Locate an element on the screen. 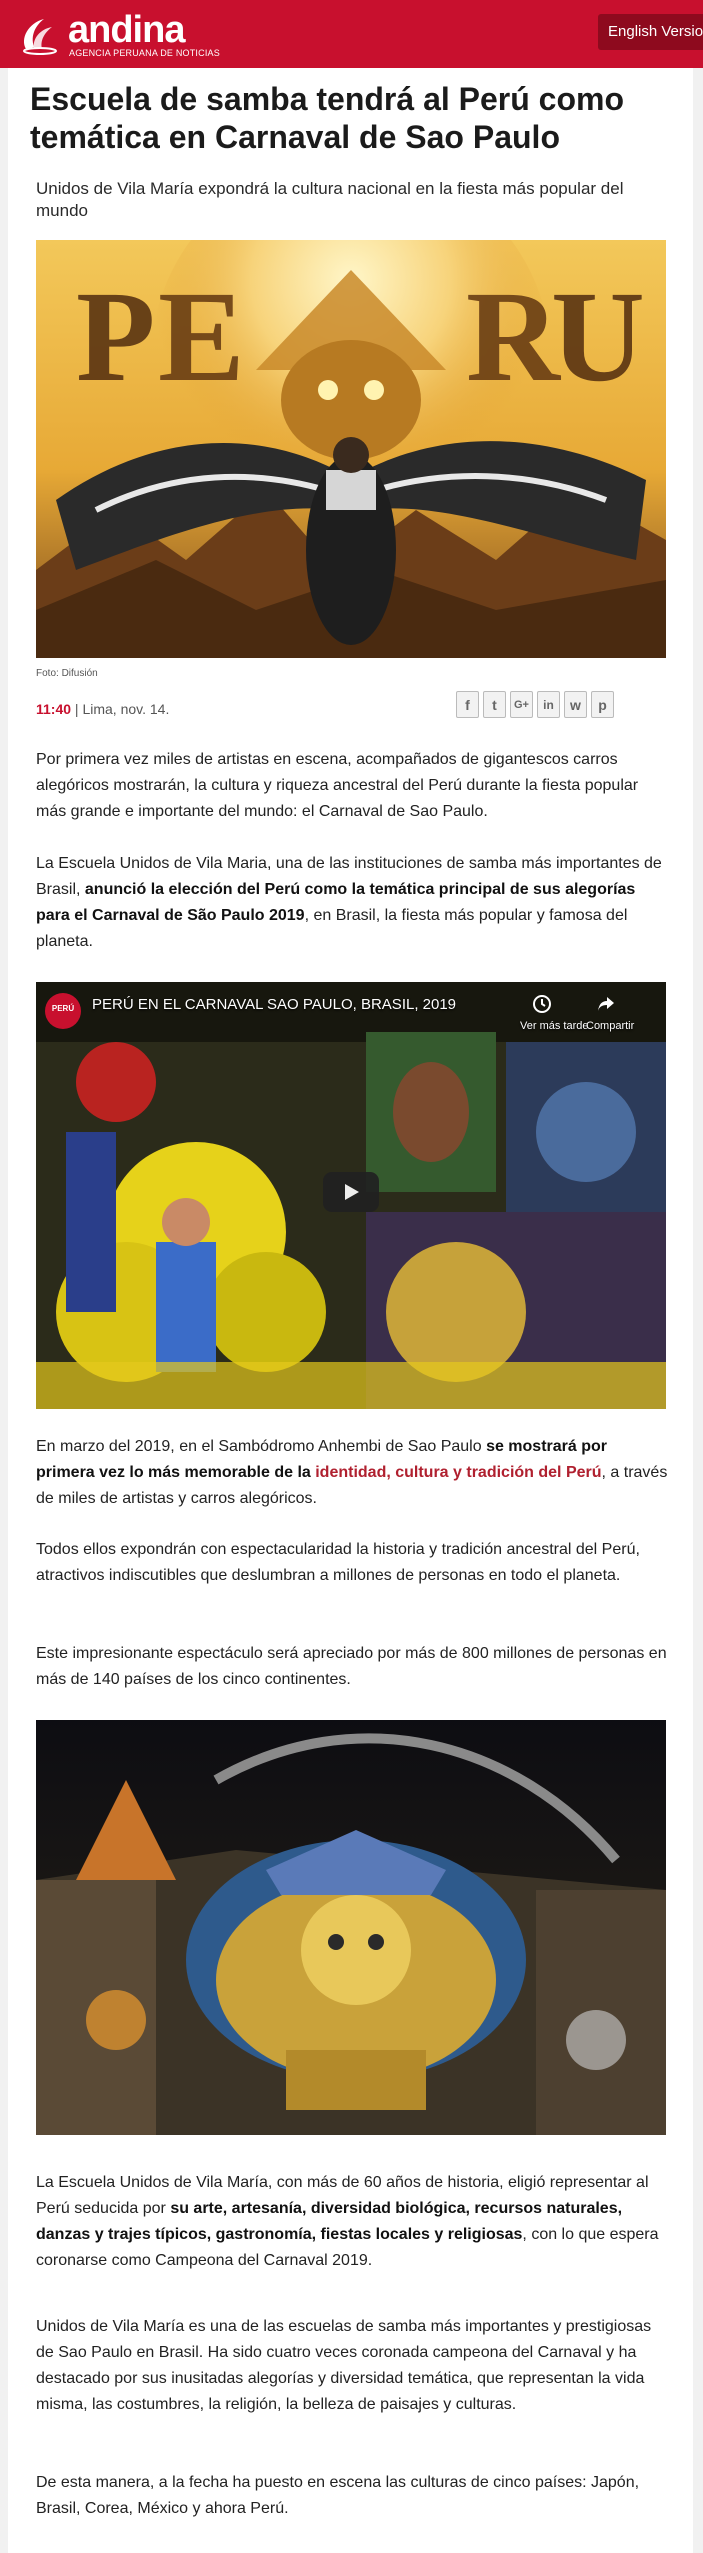  facebook-icon: f is located at coordinates (467, 704).